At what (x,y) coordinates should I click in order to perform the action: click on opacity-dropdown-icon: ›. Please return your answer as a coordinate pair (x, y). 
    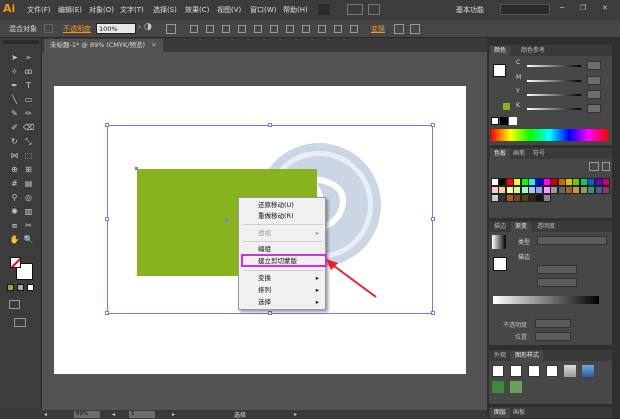
    Looking at the image, I should click on (139, 27).